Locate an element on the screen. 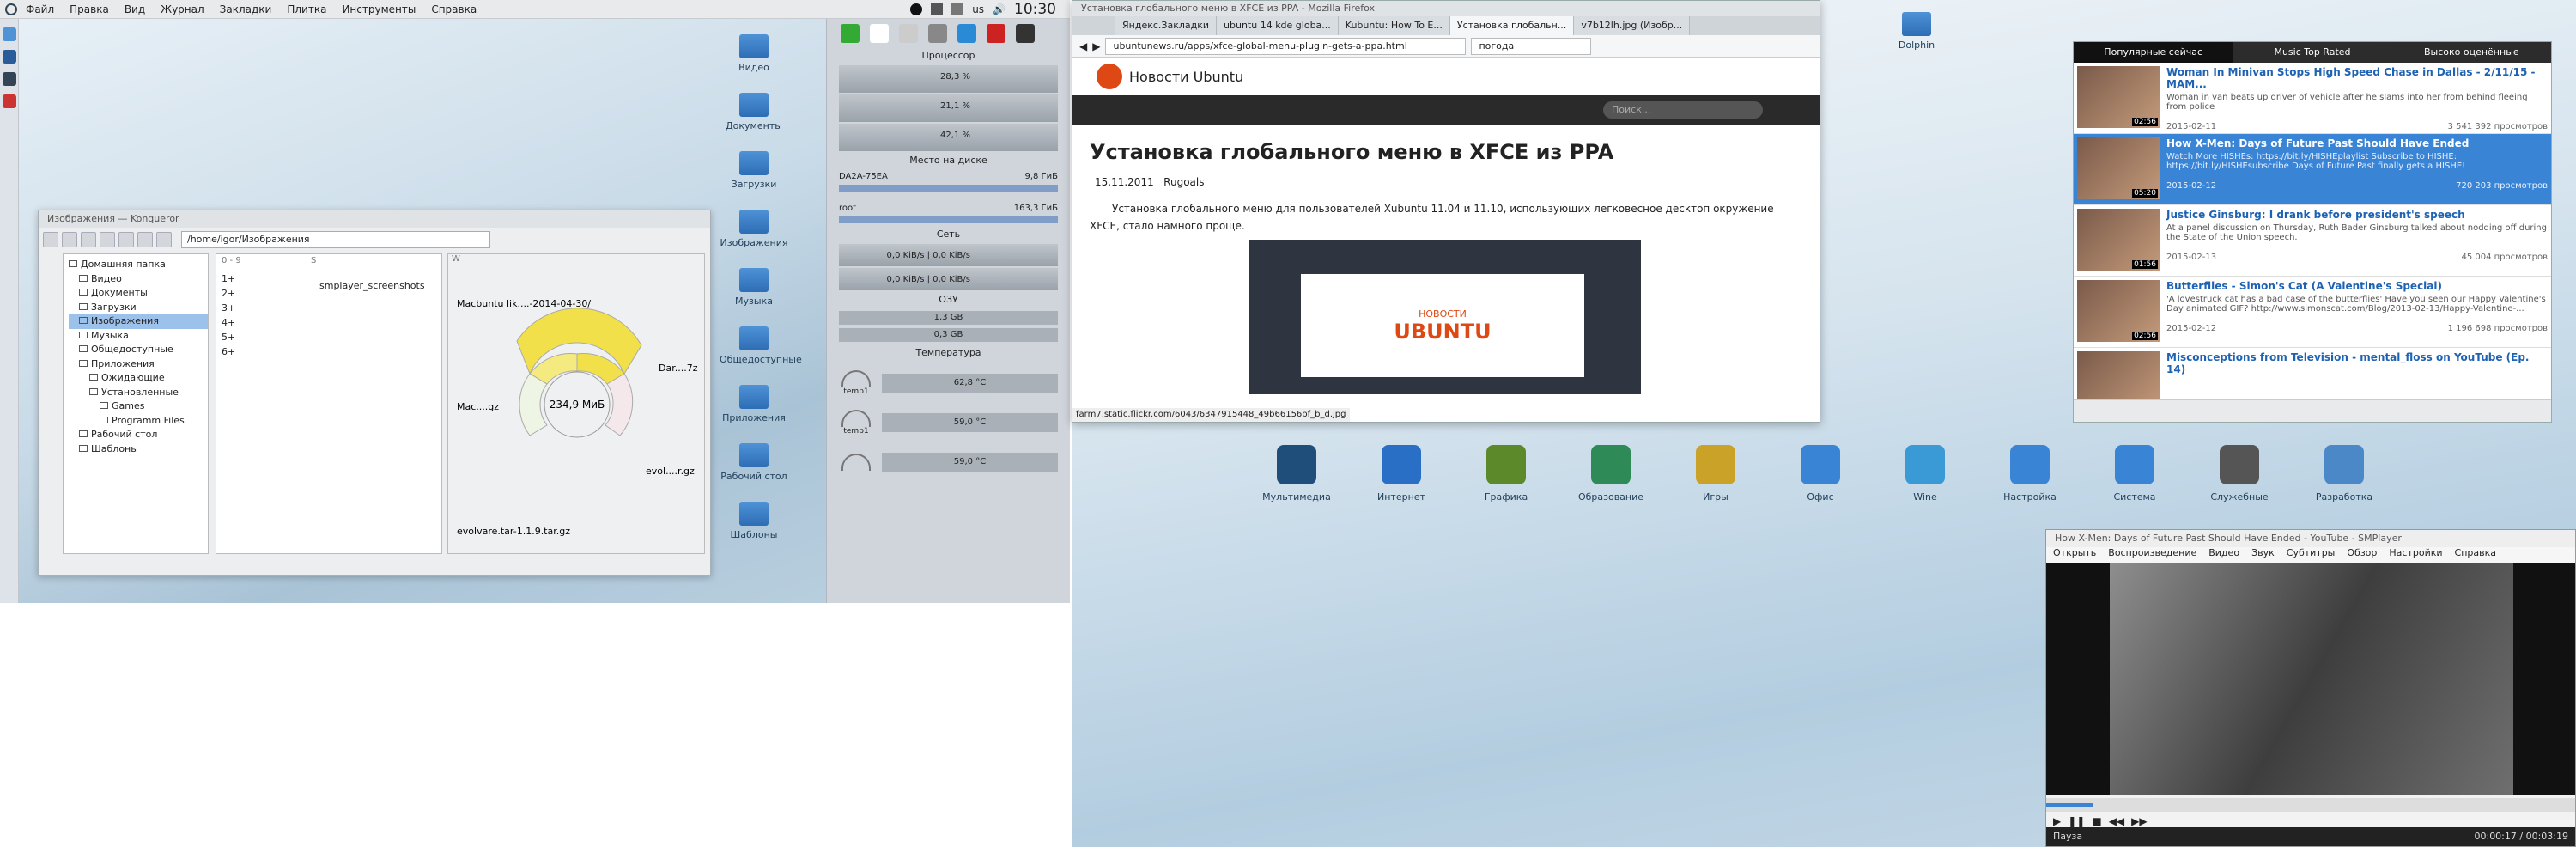  desktop-folder: Видео is located at coordinates (754, 53).